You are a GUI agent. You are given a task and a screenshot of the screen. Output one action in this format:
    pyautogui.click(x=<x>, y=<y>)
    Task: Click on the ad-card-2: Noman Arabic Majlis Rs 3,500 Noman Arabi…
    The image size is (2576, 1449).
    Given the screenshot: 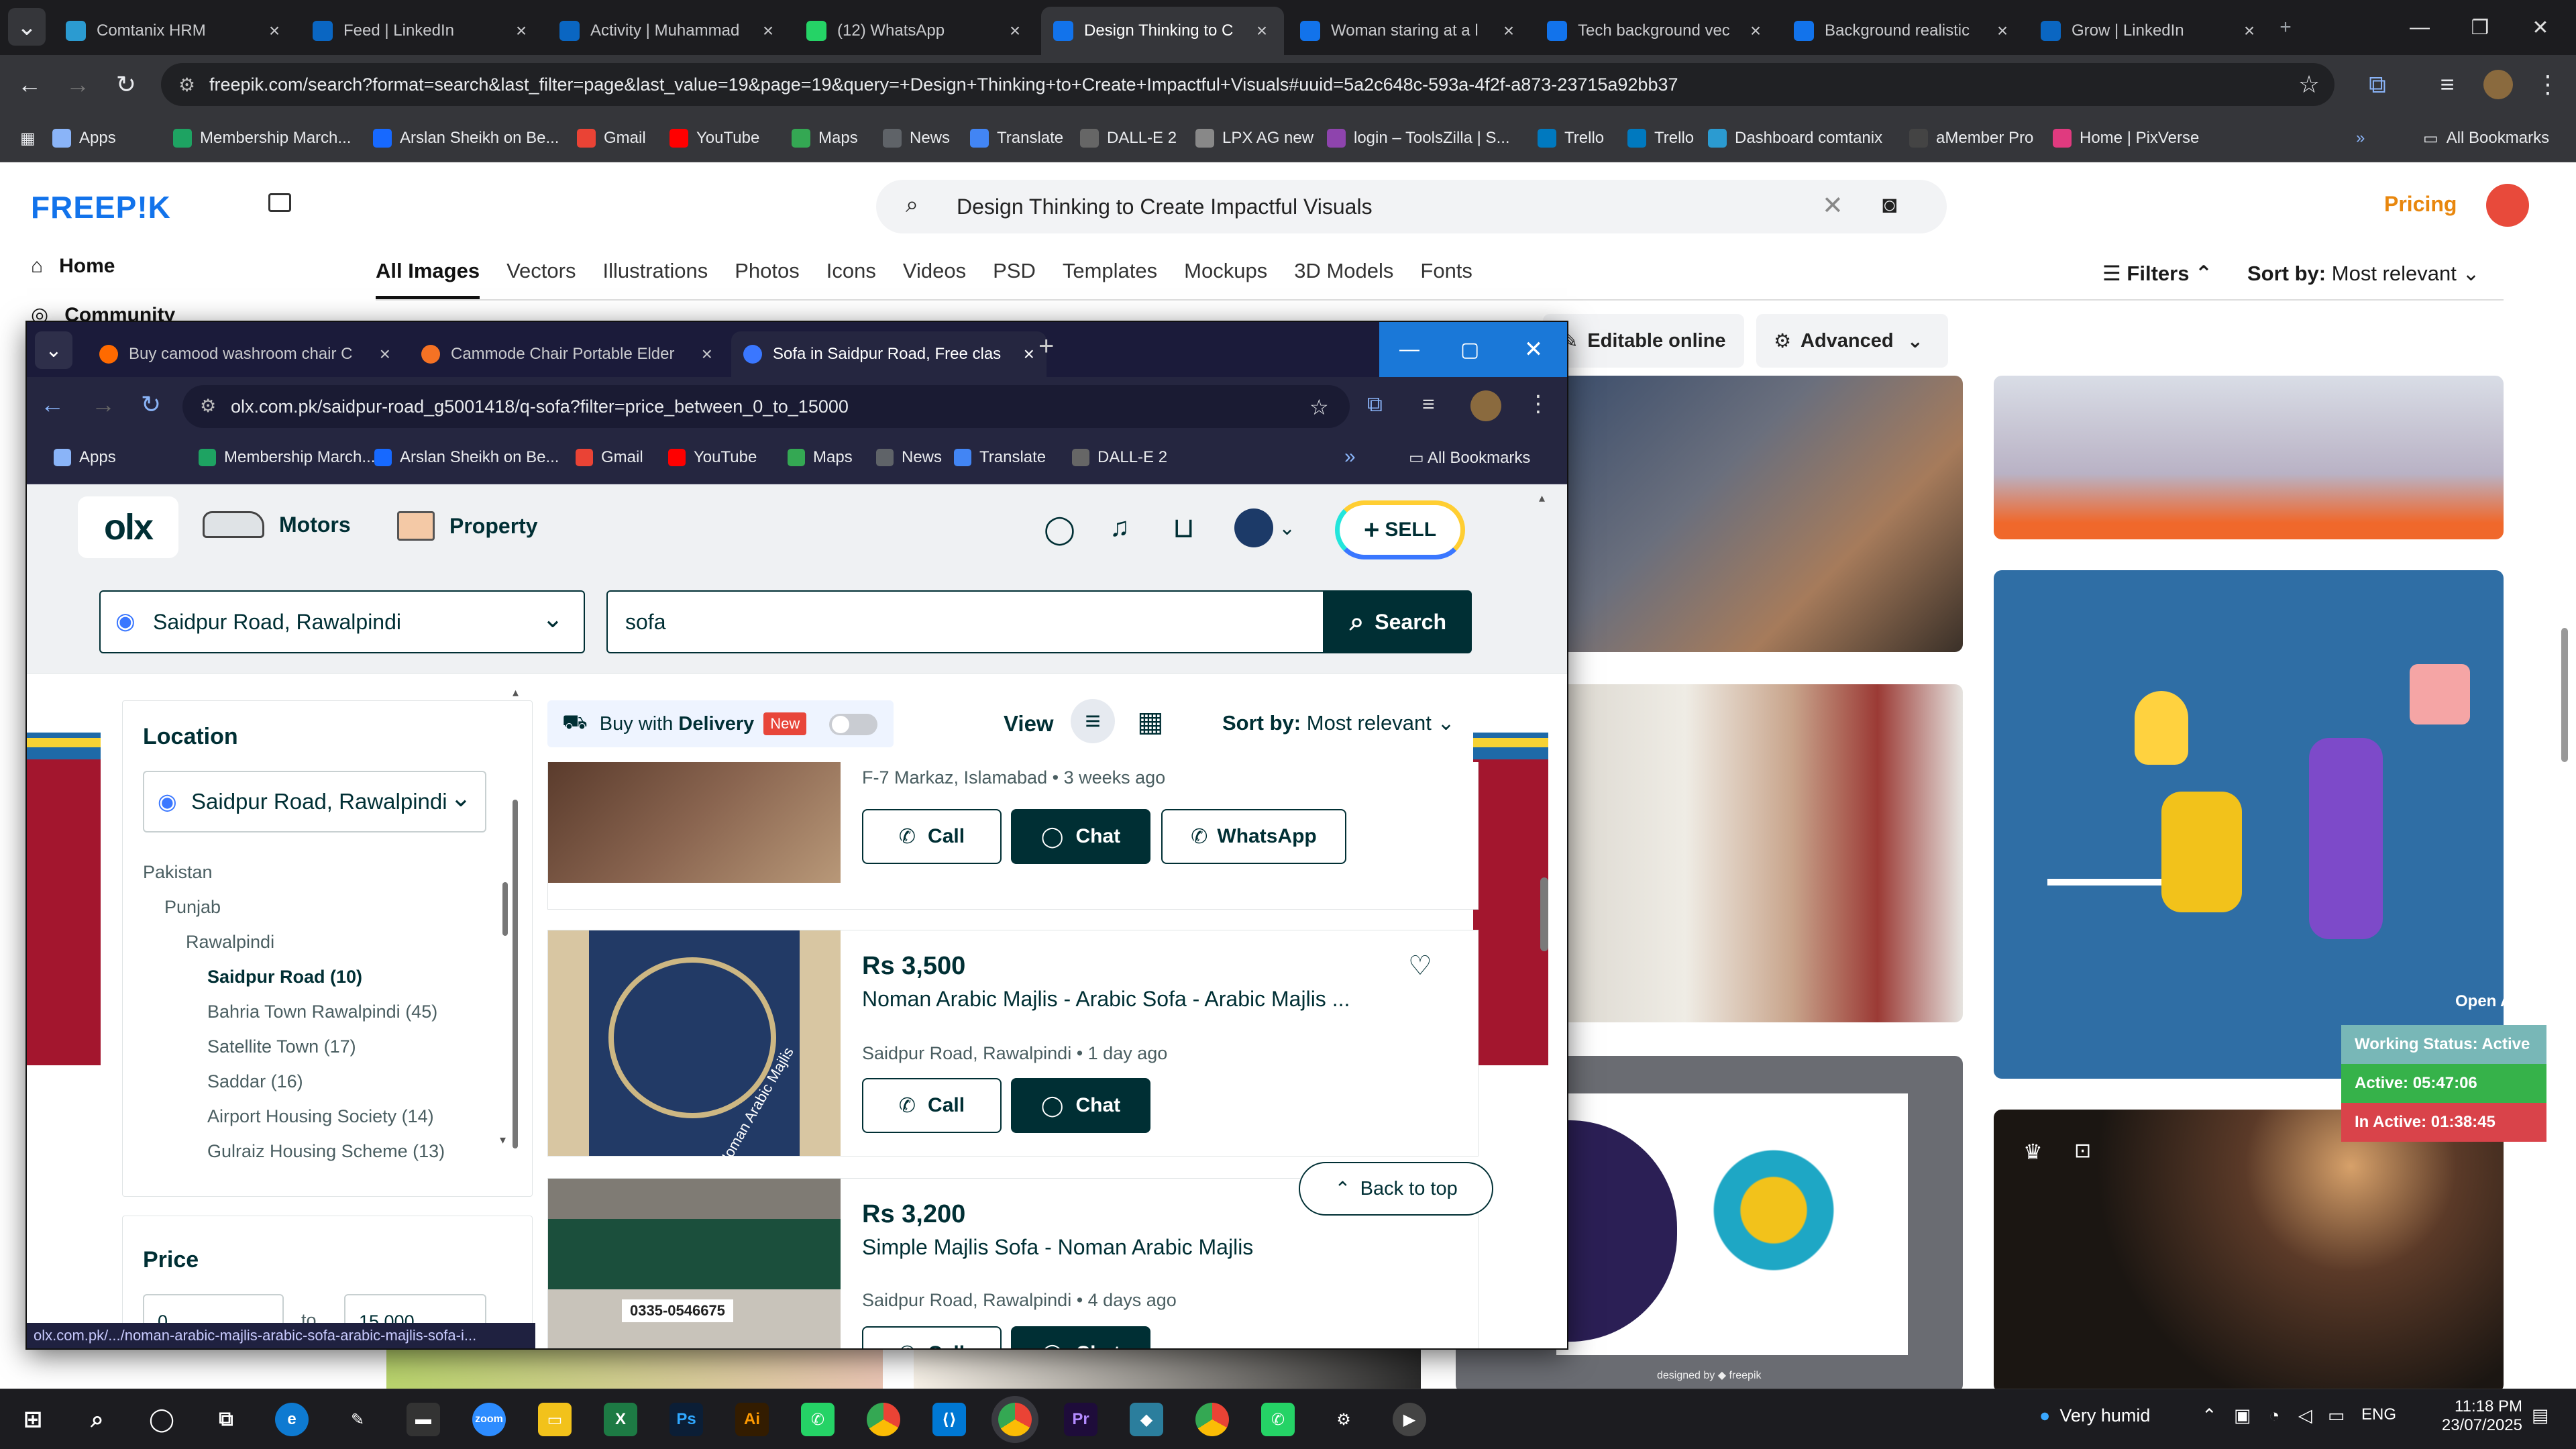 What is the action you would take?
    pyautogui.click(x=1013, y=1049)
    